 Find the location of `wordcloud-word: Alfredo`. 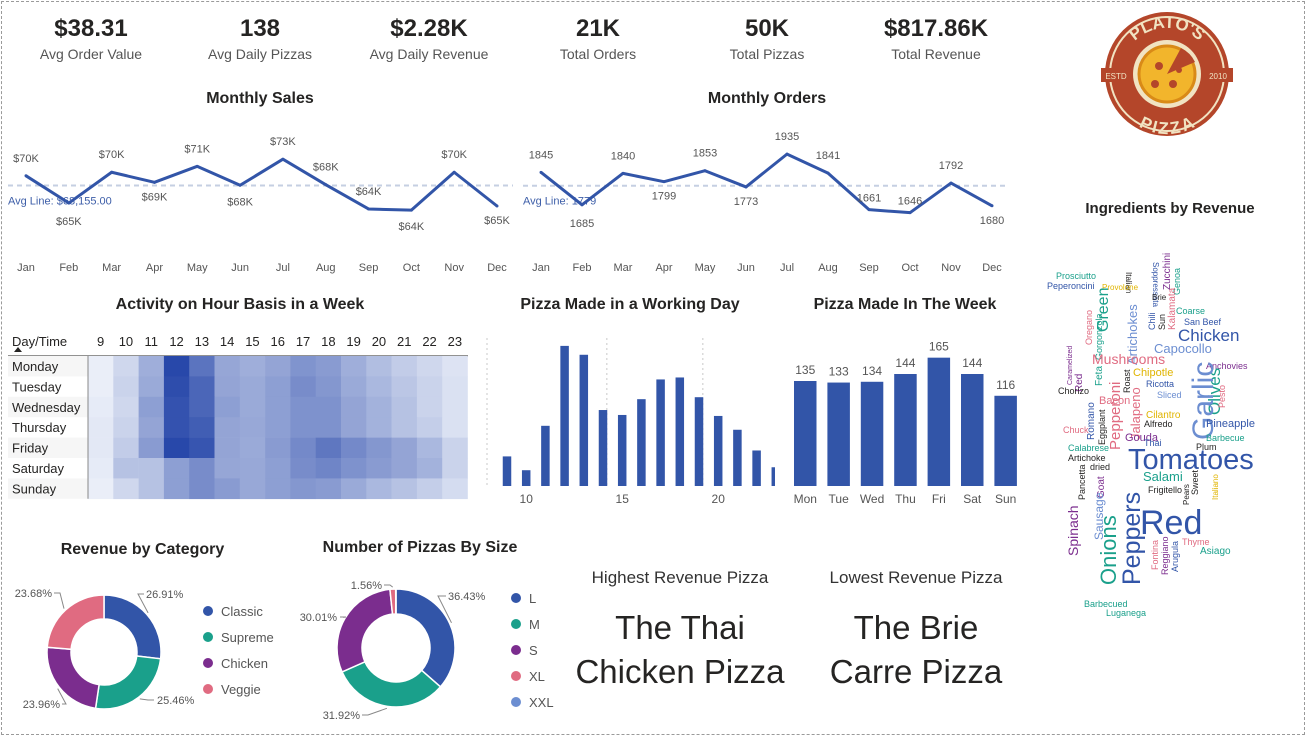

wordcloud-word: Alfredo is located at coordinates (1158, 424).